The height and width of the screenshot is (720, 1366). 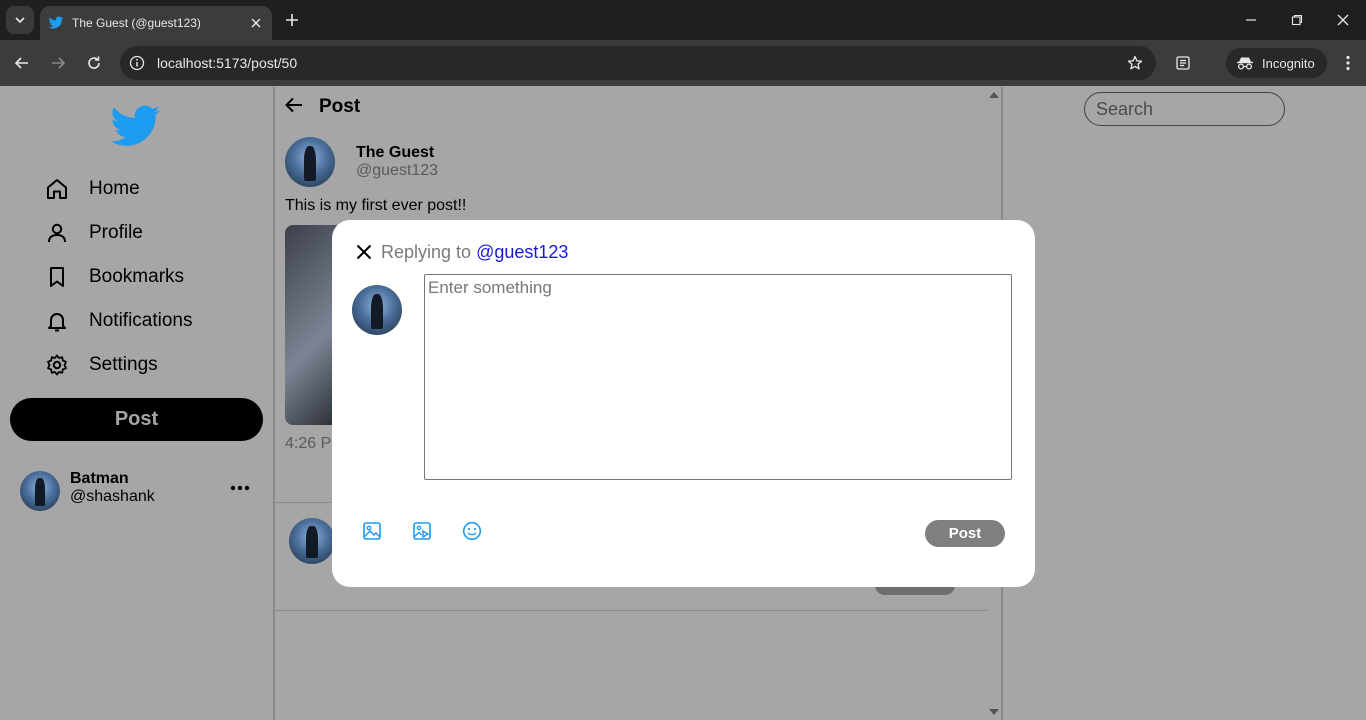 I want to click on minimize-button, so click(x=1251, y=20).